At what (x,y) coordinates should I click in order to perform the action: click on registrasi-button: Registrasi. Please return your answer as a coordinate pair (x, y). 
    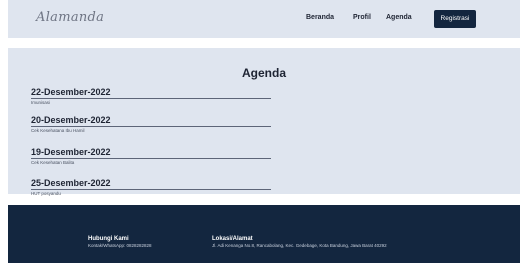
    Looking at the image, I should click on (455, 19).